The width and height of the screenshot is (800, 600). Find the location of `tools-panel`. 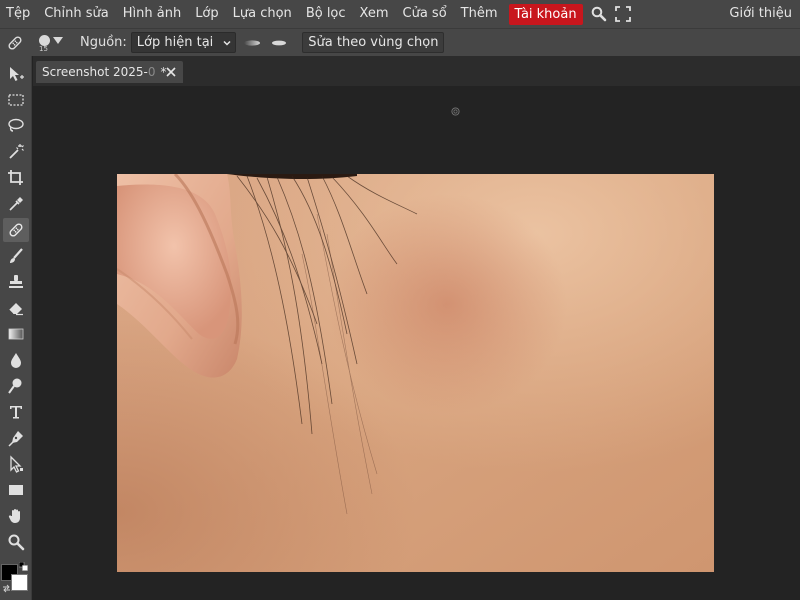

tools-panel is located at coordinates (16, 328).